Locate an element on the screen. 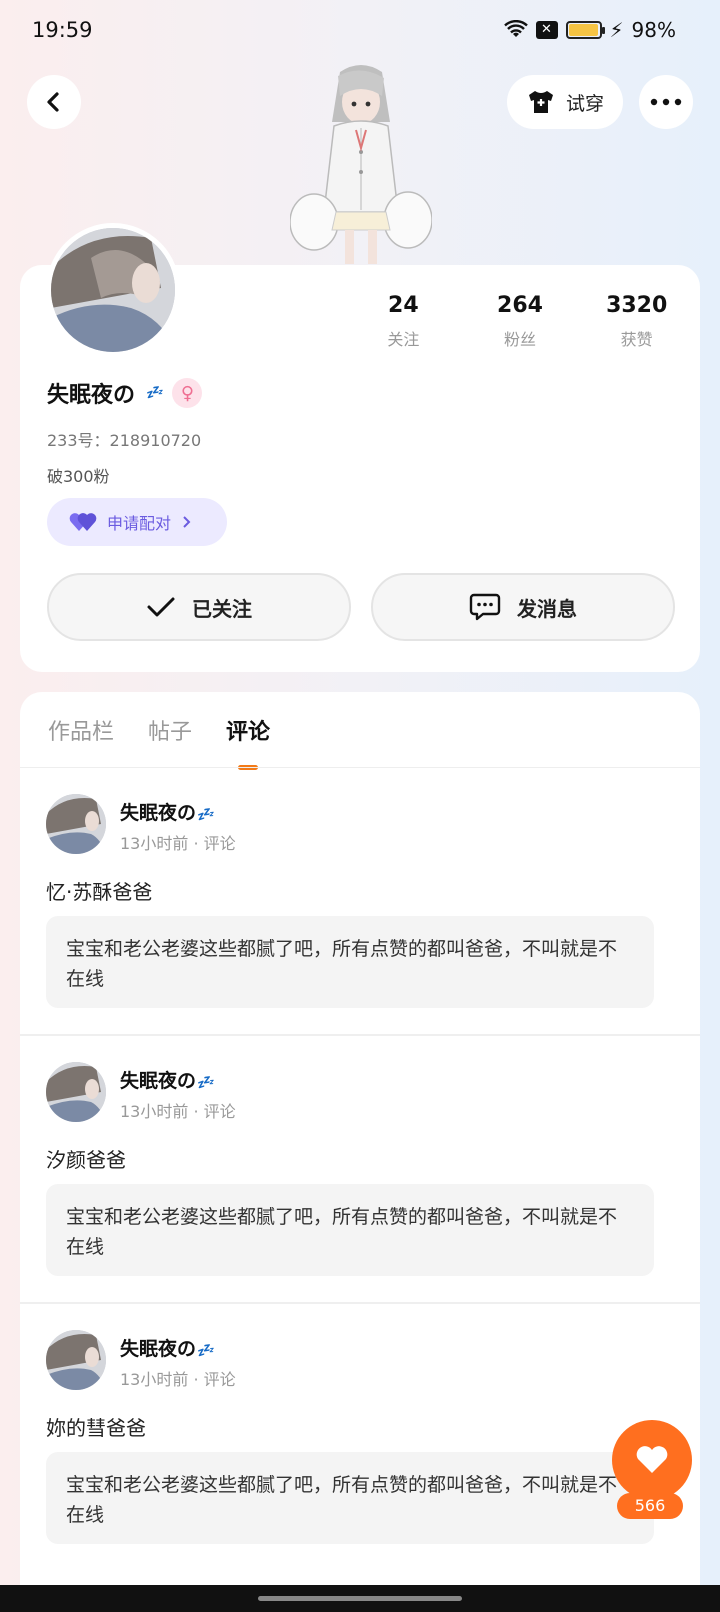  stat-followers: 264 粉丝 is located at coordinates (520, 321).